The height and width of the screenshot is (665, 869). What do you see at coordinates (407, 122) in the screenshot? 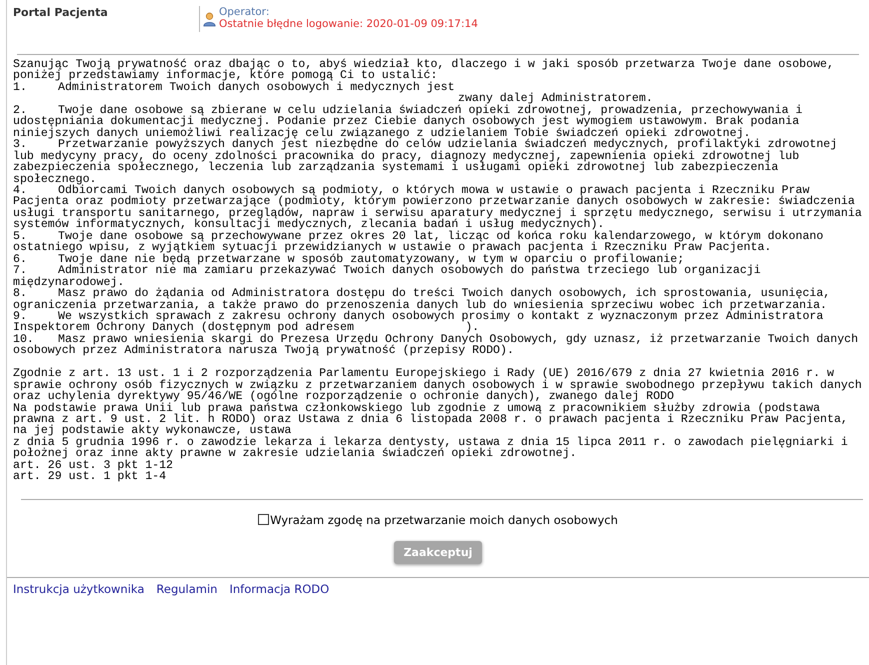
I see `info-item: 2. Twoje dane osobowe są zbierane w celu udzielania świadczeń opieki zdrowotnej, prowadzenia, przechowywania i udostępniania dokumentacji medycznej. Podanie przez Ciebie danych osobowych jest wymogiem ustawowym. Brak podania niniejszych danych uniemożliwi realizację celu związanego z udzielaniem Tobie świadczeń opieki zdrowotnej.` at bounding box center [407, 122].